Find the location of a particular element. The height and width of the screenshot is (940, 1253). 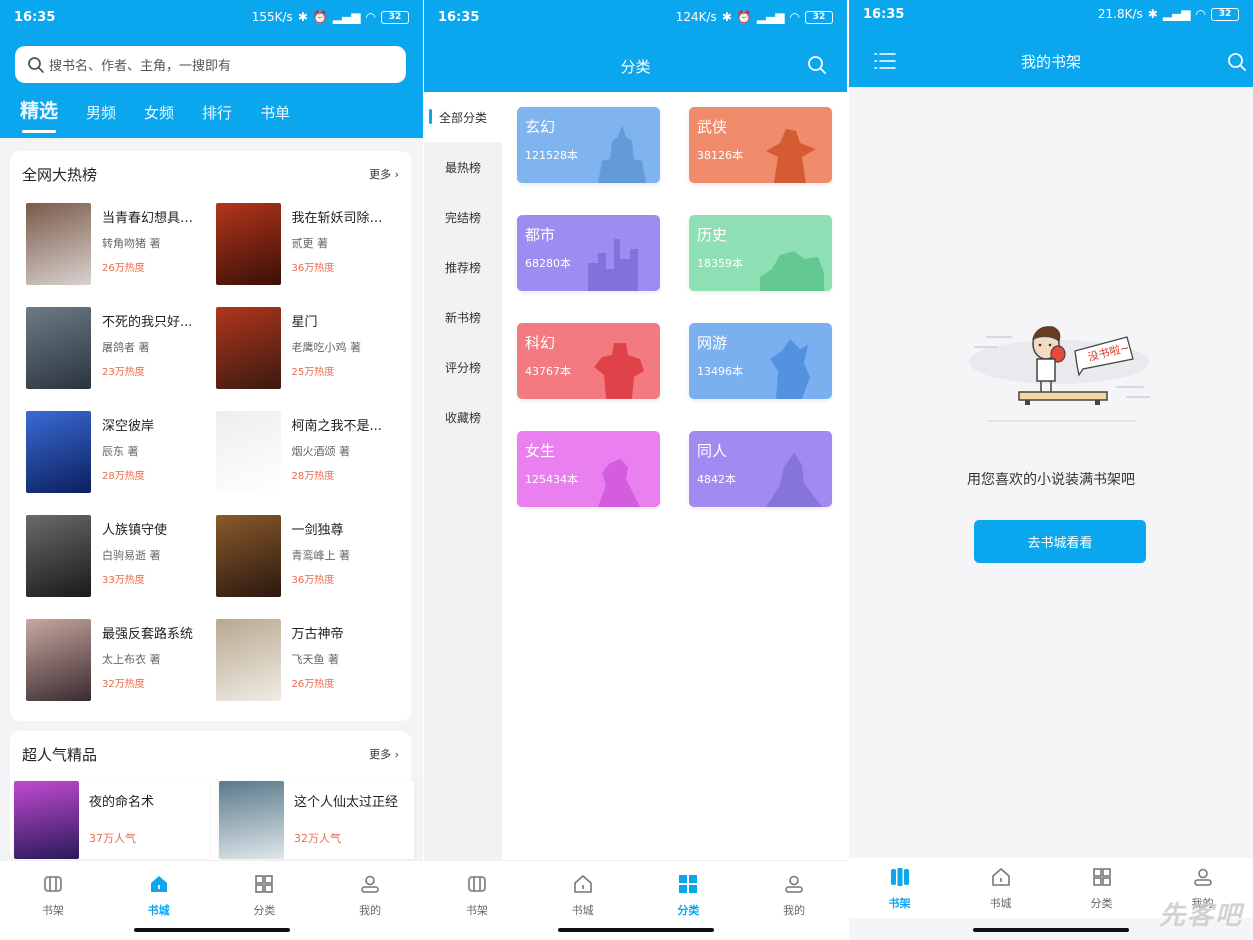

tab-label: 分类 is located at coordinates (264, 910).